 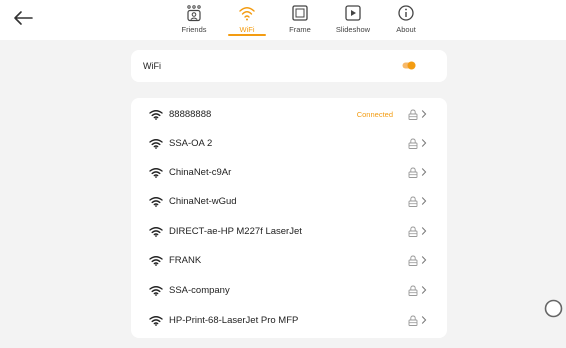 I want to click on tab-frame: Frame, so click(x=300, y=20).